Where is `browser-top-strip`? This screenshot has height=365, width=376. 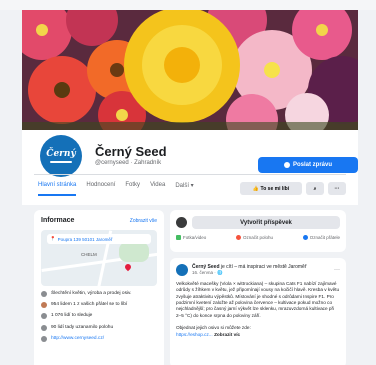
browser-top-strip is located at coordinates (188, 5).